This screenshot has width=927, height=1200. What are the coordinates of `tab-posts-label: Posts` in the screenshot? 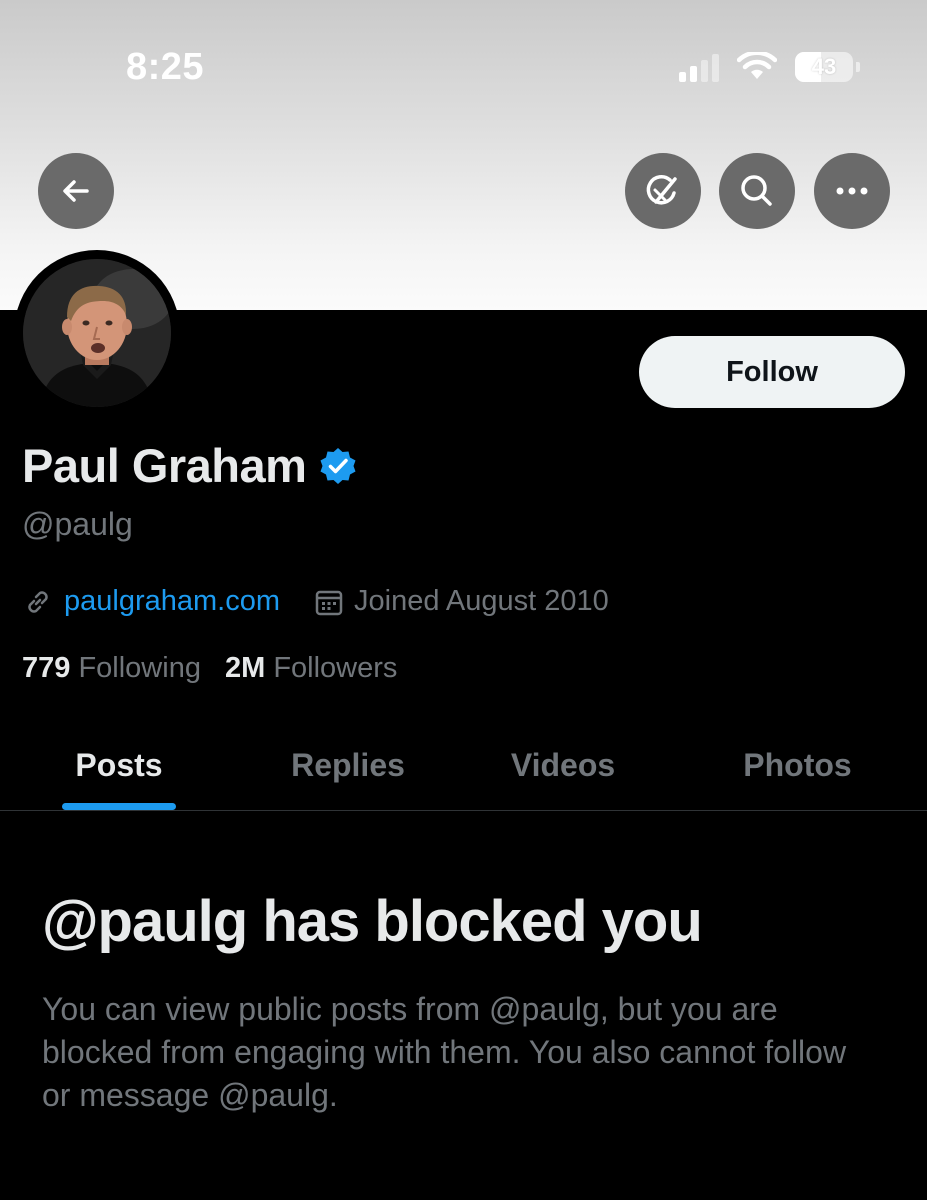 It's located at (119, 764).